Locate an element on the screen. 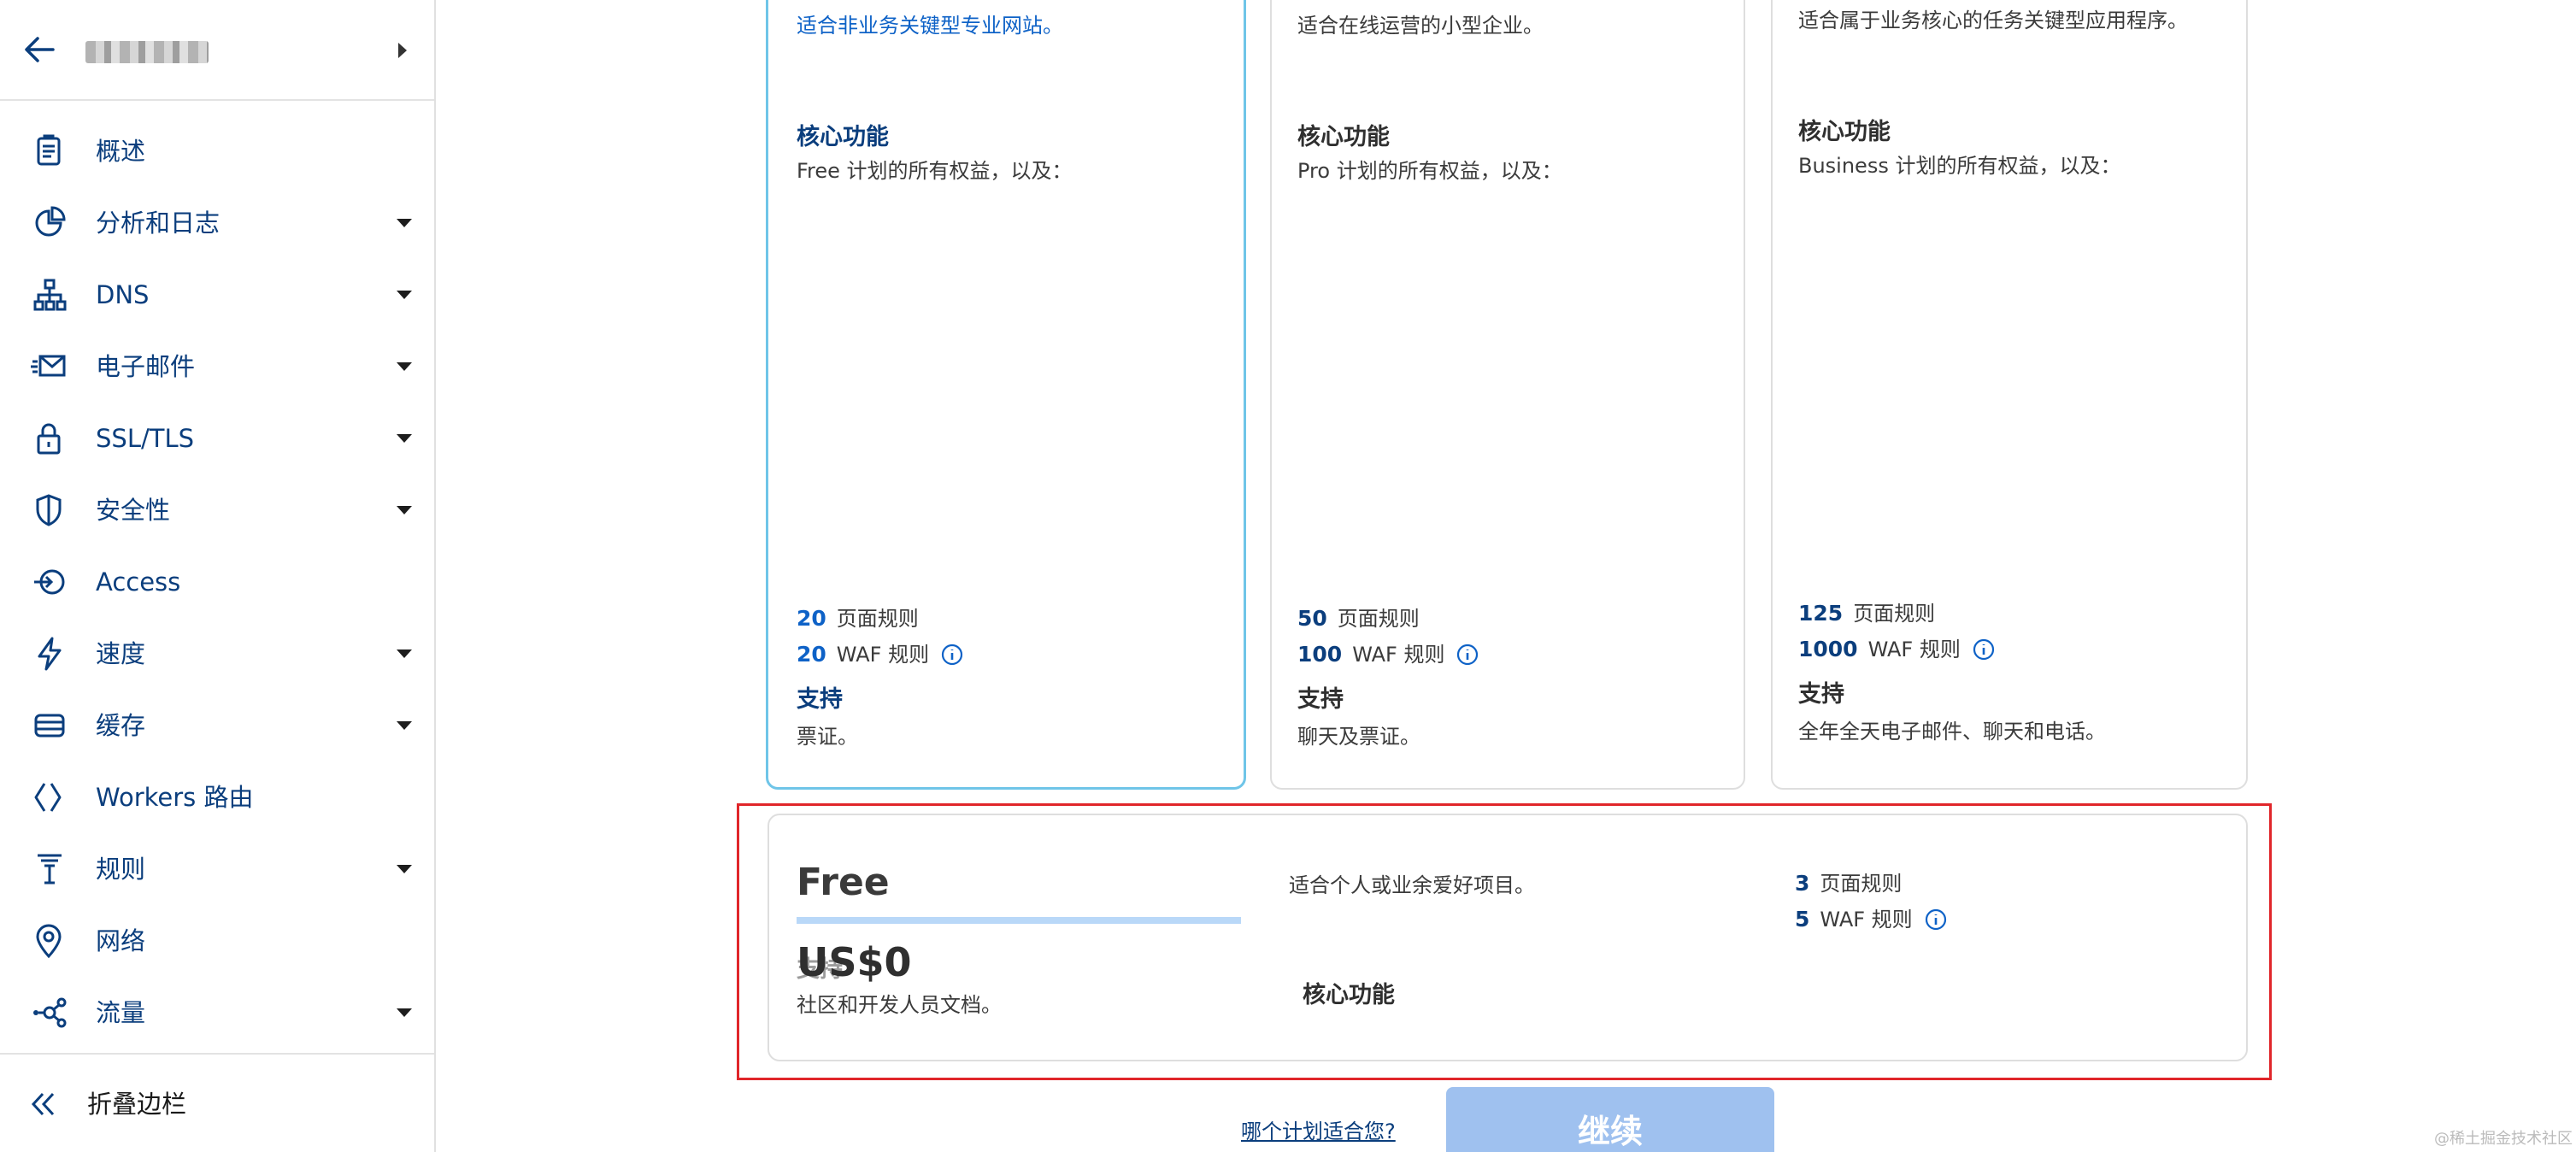 The width and height of the screenshot is (2576, 1152). waf-rules-stat: 100 WAF 规则 is located at coordinates (1388, 654).